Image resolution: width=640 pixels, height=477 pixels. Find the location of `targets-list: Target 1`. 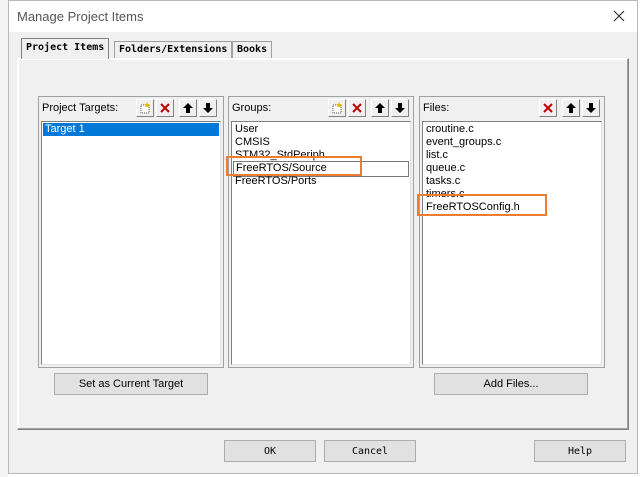

targets-list: Target 1 is located at coordinates (131, 243).